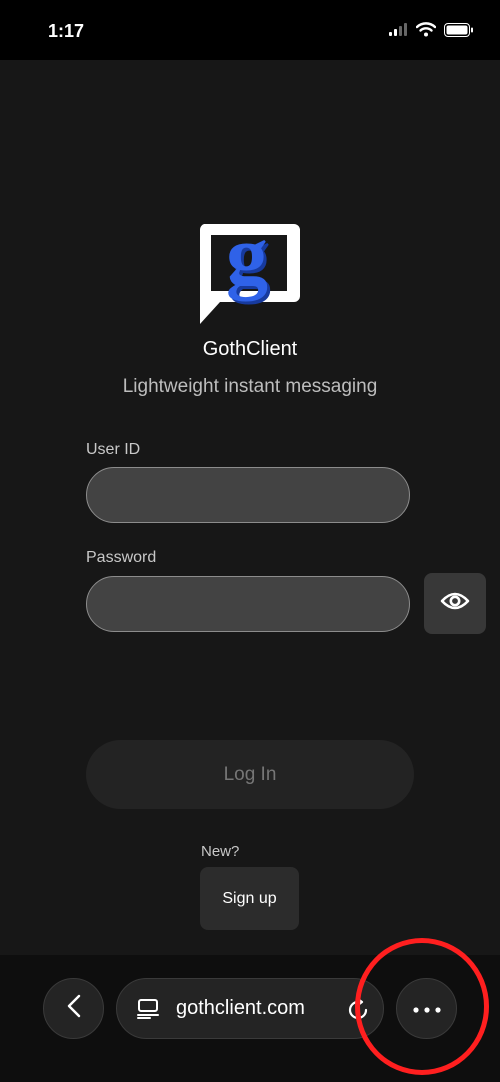 The image size is (500, 1082). Describe the element at coordinates (240, 1008) in the screenshot. I see `url-text: gothclient.com` at that location.